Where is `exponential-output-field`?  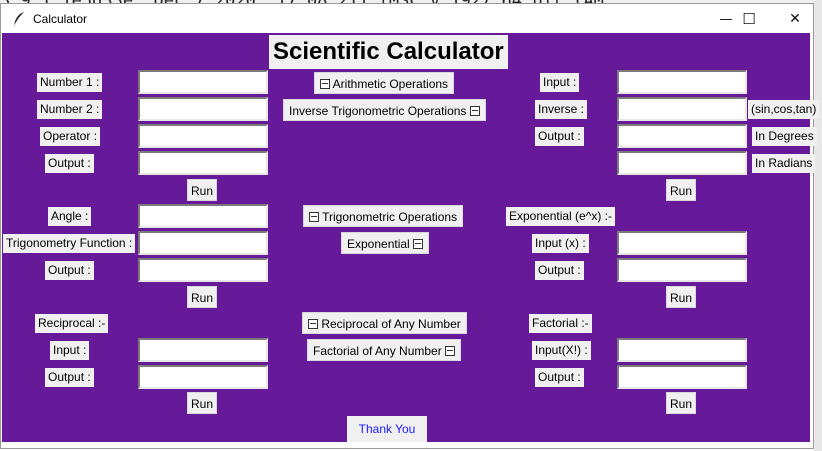
exponential-output-field is located at coordinates (682, 270).